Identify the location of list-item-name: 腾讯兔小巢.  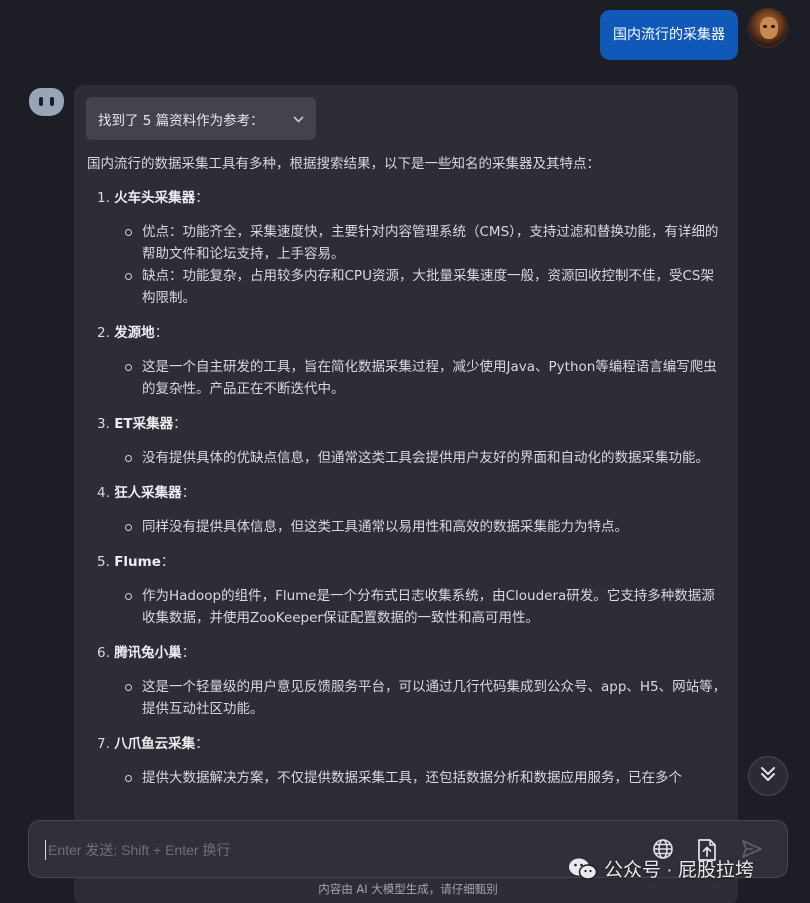
(148, 653).